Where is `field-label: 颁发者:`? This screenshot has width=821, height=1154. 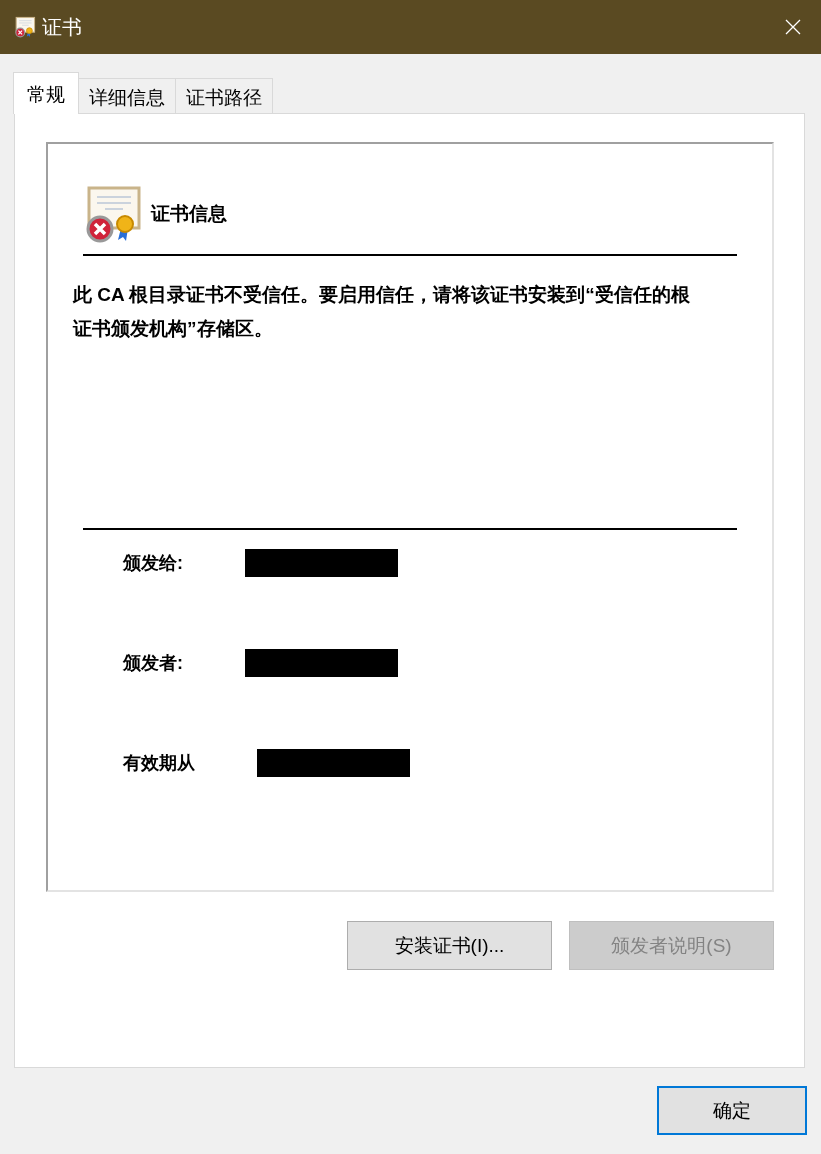
field-label: 颁发者: is located at coordinates (153, 663).